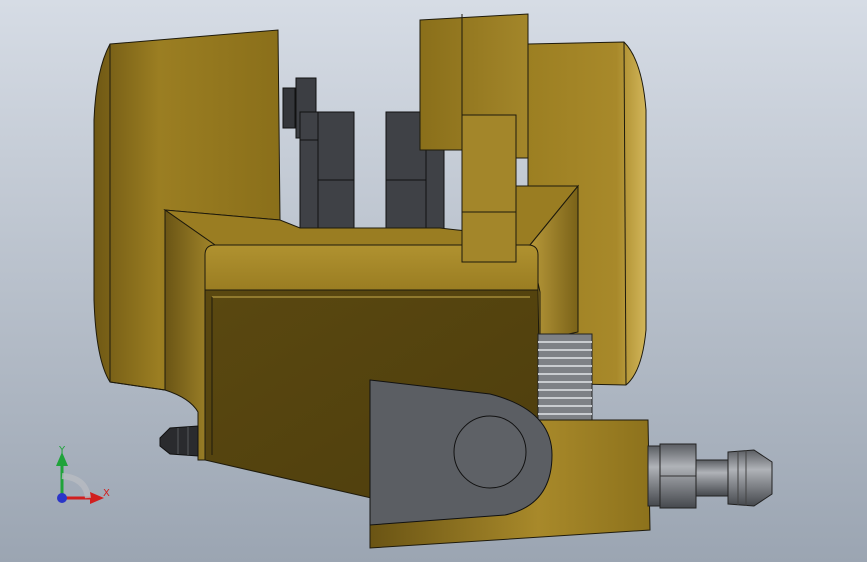 Image resolution: width=867 pixels, height=562 pixels. Describe the element at coordinates (565, 380) in the screenshot. I see `adjuster-wheel` at that location.